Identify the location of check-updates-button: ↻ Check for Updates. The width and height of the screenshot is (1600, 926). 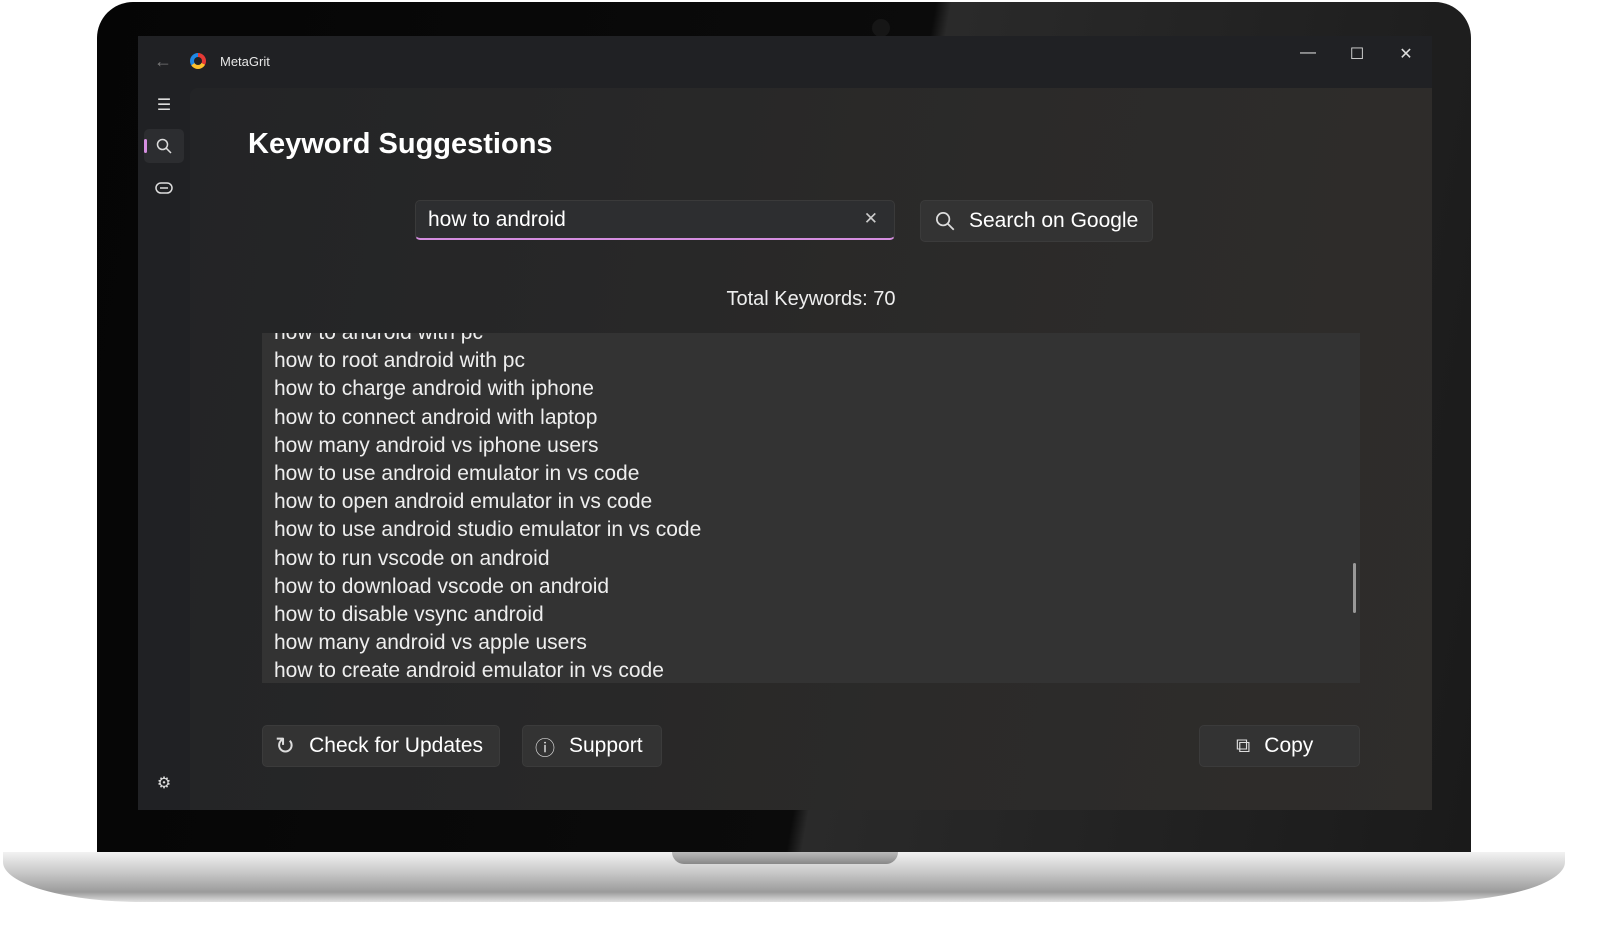
(381, 746).